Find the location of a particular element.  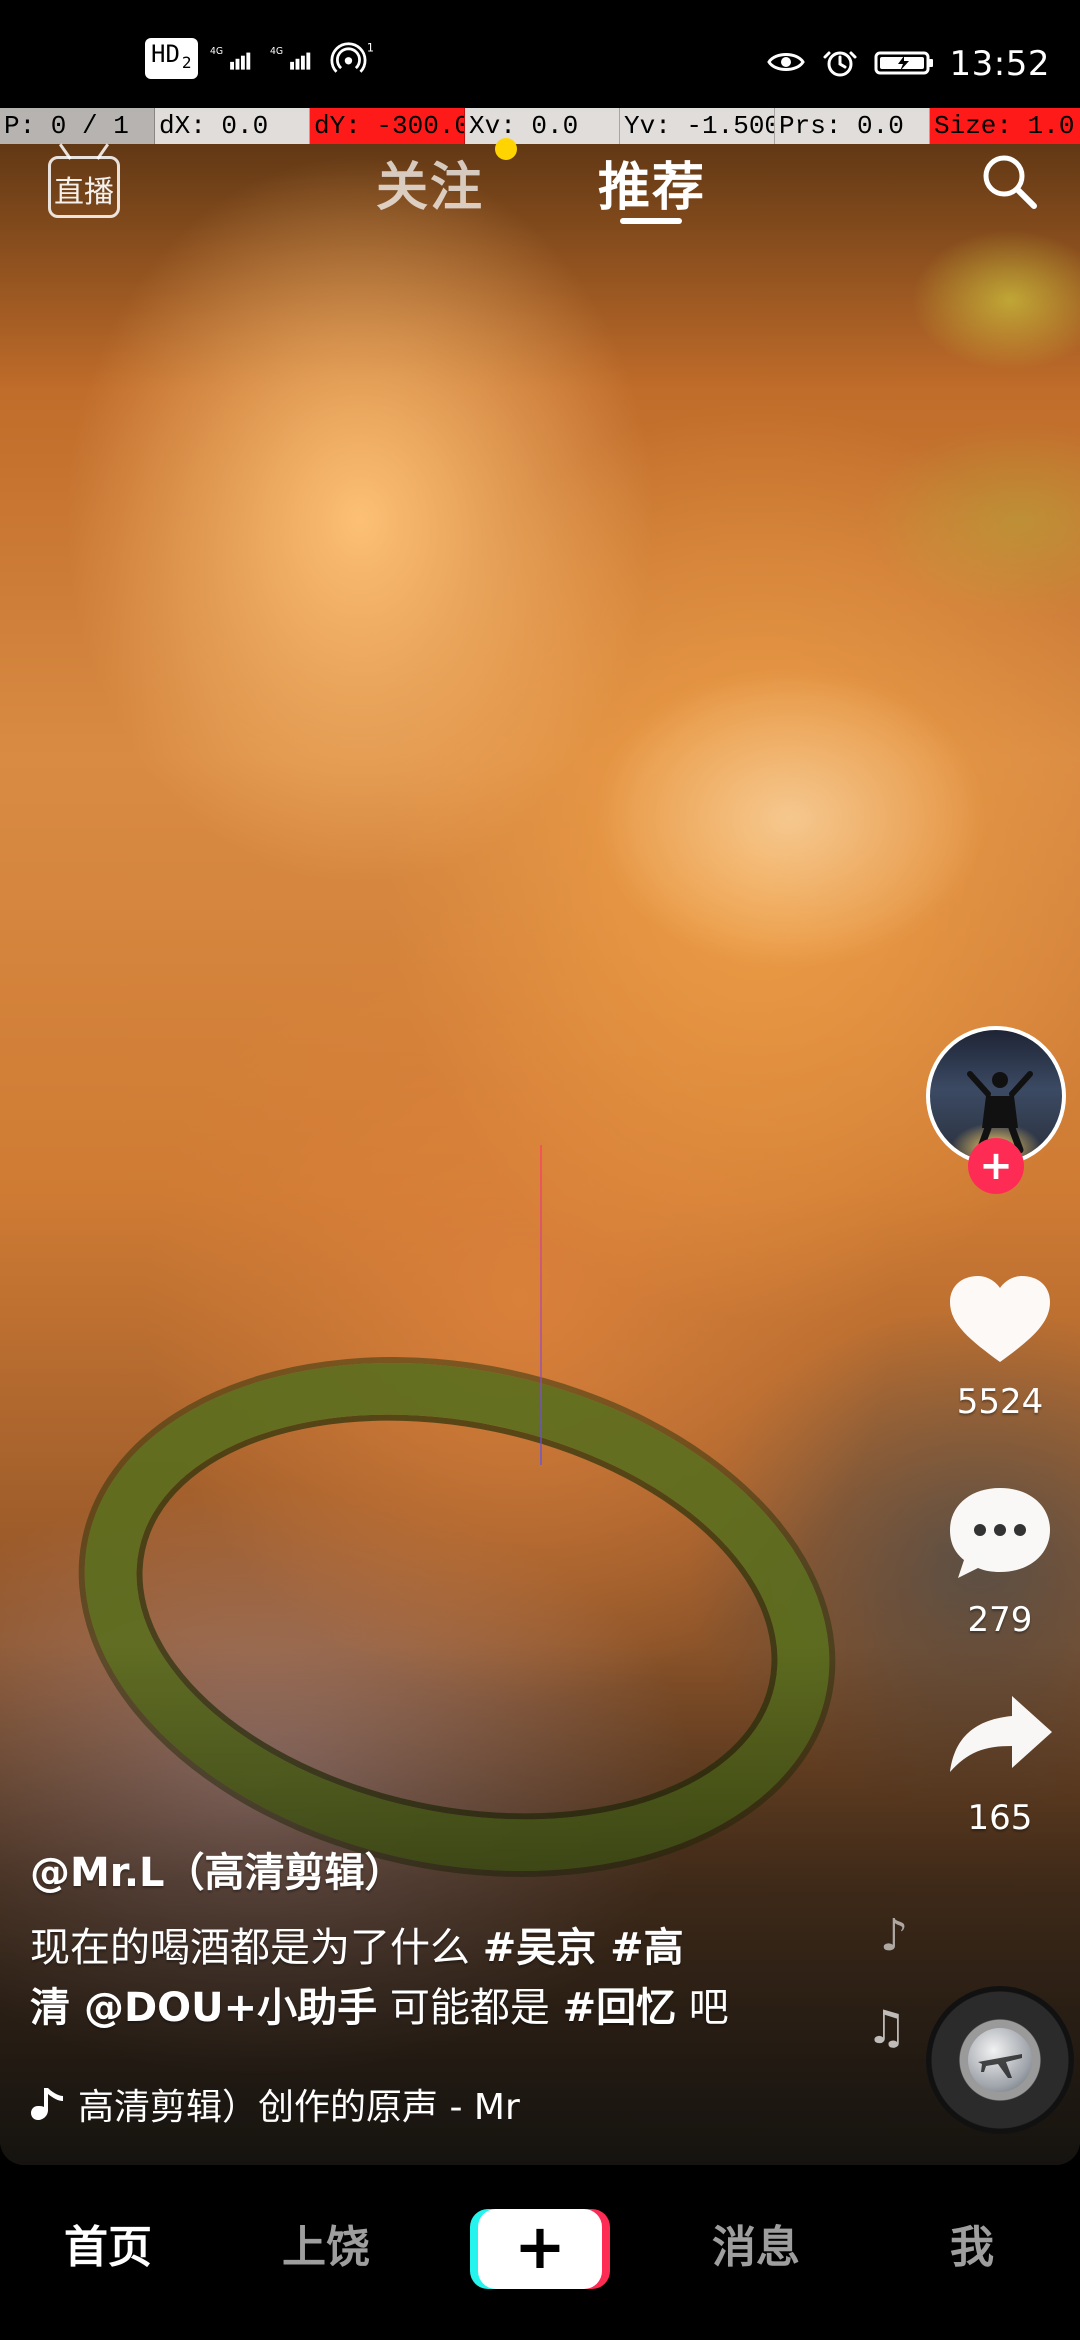

debug-dx: dX: 0.0 is located at coordinates (232, 126).